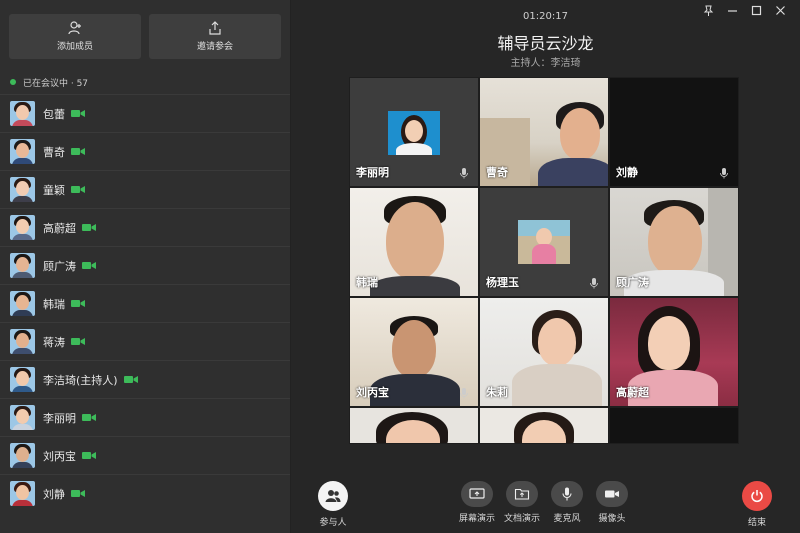  I want to click on video-tile-empty, so click(674, 425).